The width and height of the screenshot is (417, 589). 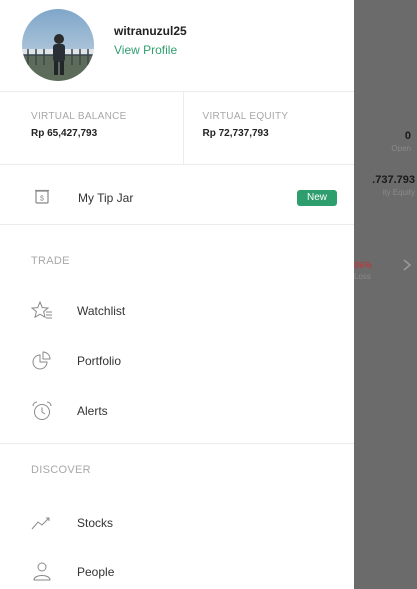 I want to click on alarm-clock-icon, so click(x=42, y=410).